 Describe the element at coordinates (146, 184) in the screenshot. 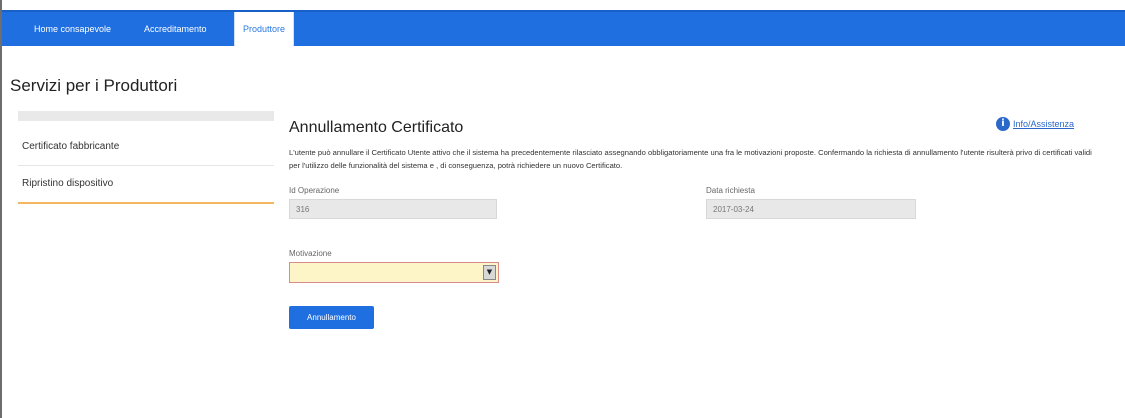

I see `sidebar-item-ripristino: Ripristino dispositivo` at that location.